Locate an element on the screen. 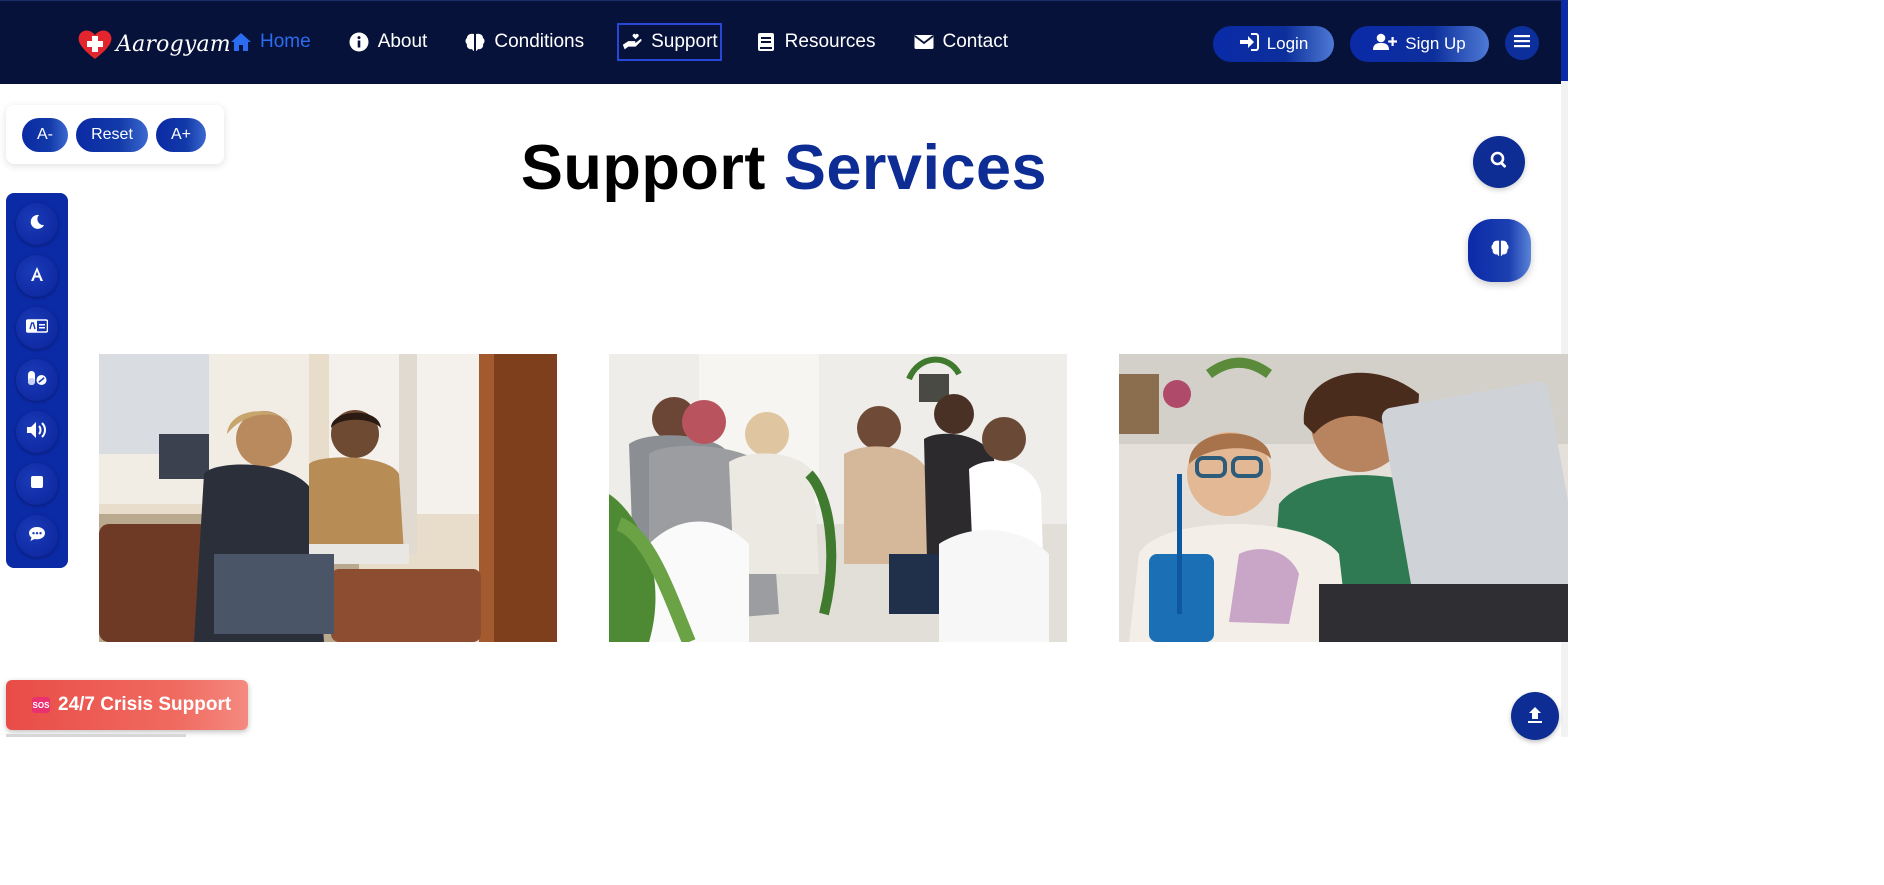  language-card-icon is located at coordinates (37, 328).